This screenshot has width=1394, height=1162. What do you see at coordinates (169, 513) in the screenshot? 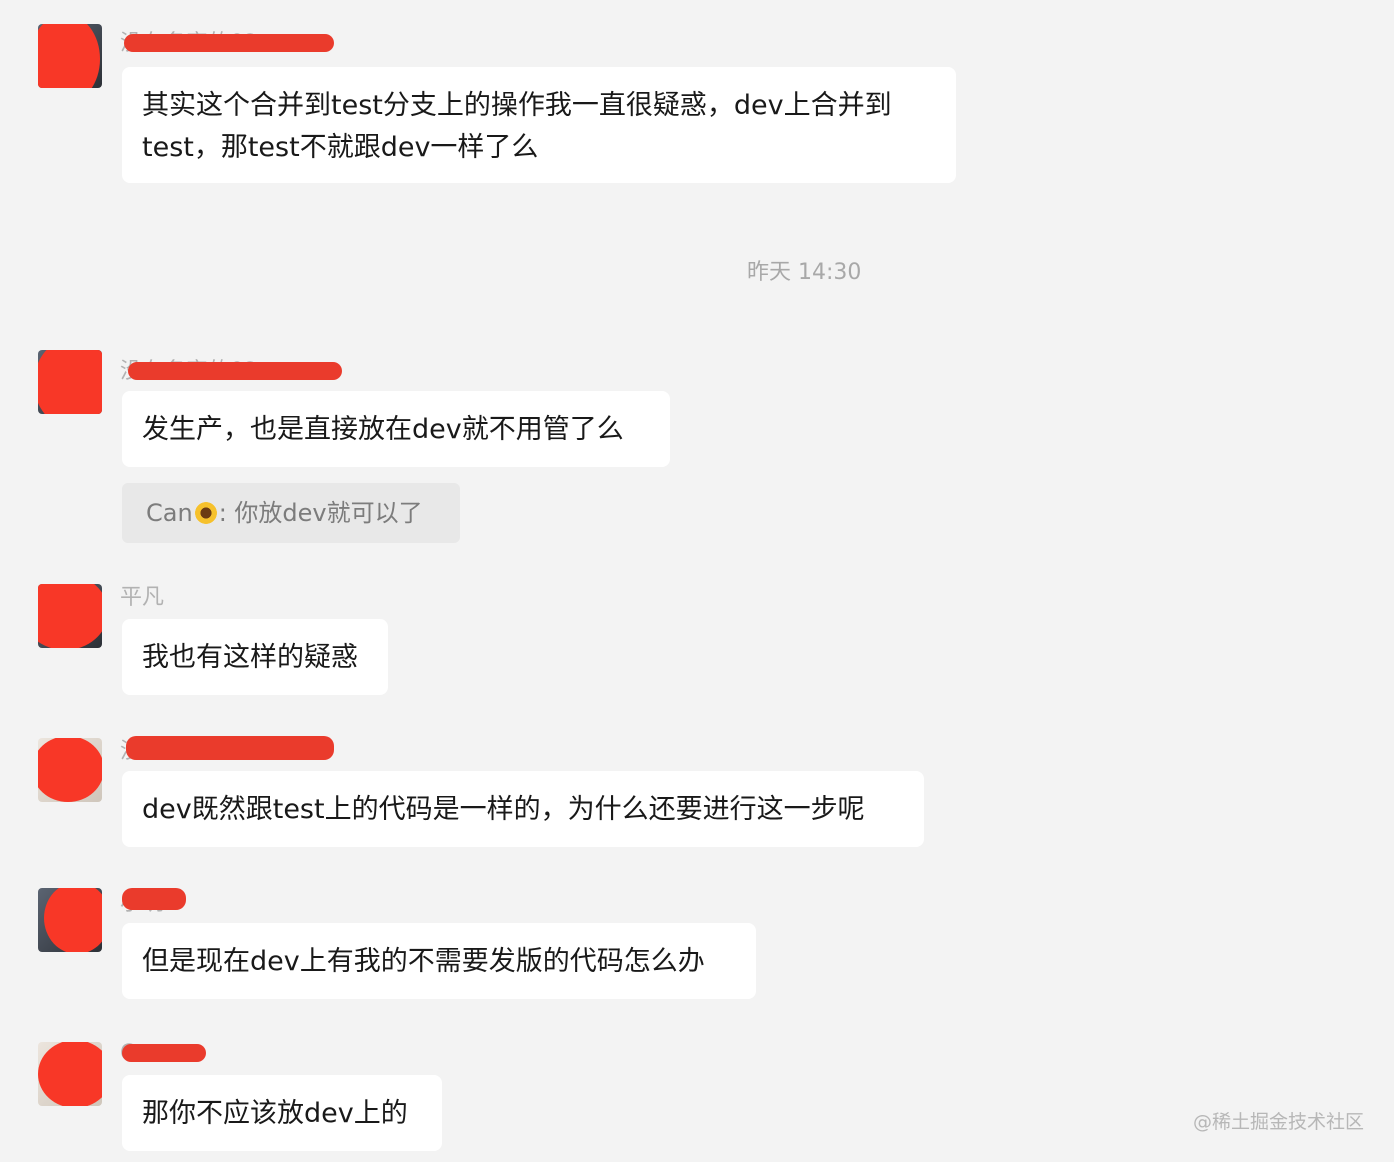
I see `reply-author: Can` at bounding box center [169, 513].